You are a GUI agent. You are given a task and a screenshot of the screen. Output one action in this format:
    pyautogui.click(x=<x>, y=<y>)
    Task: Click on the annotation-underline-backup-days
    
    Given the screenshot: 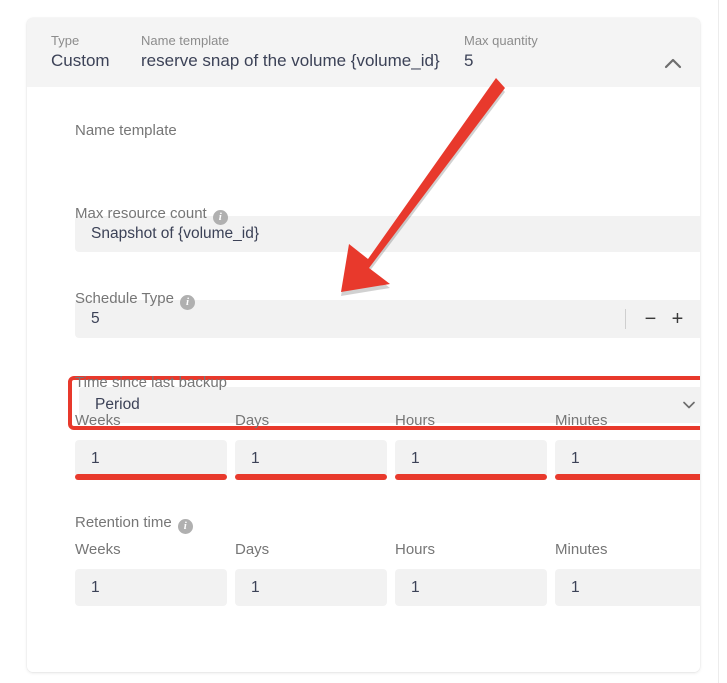 What is the action you would take?
    pyautogui.click(x=311, y=477)
    